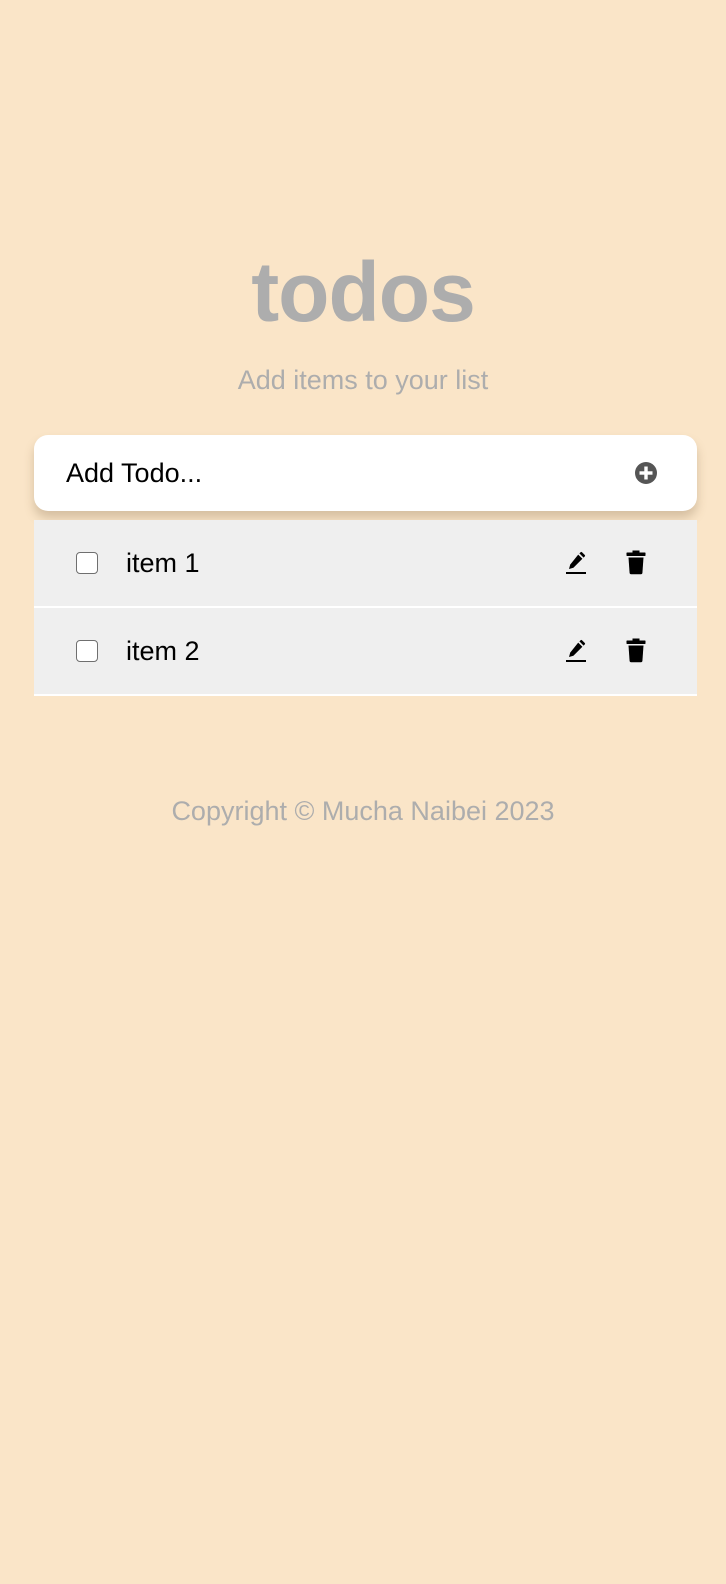 This screenshot has width=726, height=1584. What do you see at coordinates (163, 563) in the screenshot?
I see `todo-label: item 1` at bounding box center [163, 563].